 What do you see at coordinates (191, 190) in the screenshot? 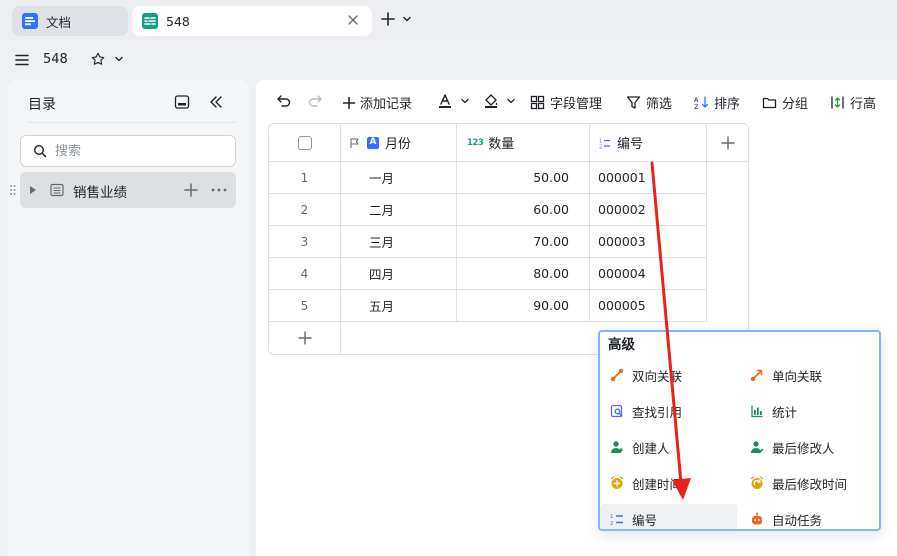
I see `add-icon` at bounding box center [191, 190].